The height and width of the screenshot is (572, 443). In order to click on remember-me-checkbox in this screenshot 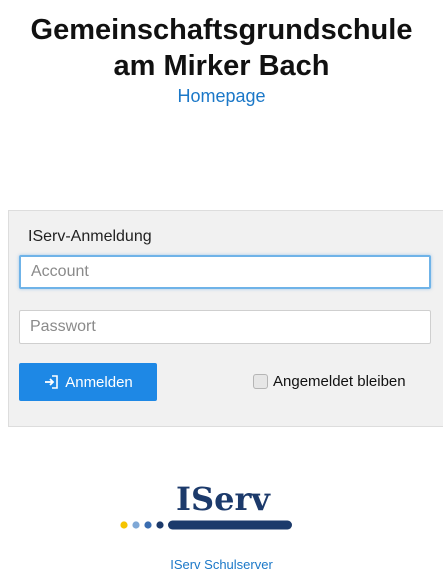, I will do `click(260, 381)`.